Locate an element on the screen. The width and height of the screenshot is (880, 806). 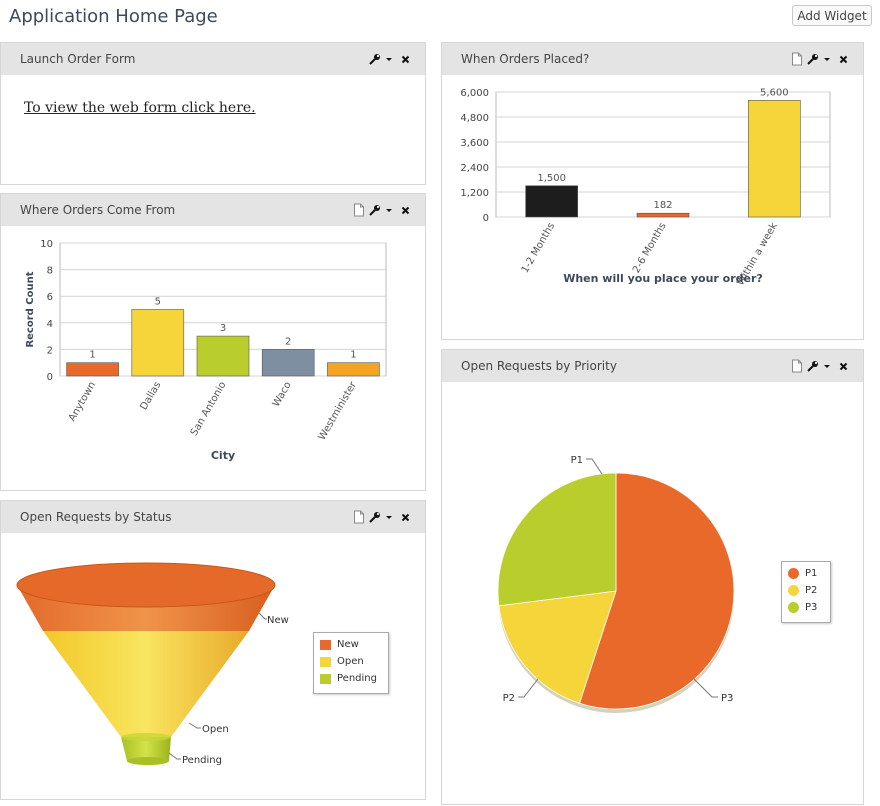
y-tick-label: 8 is located at coordinates (50, 271).